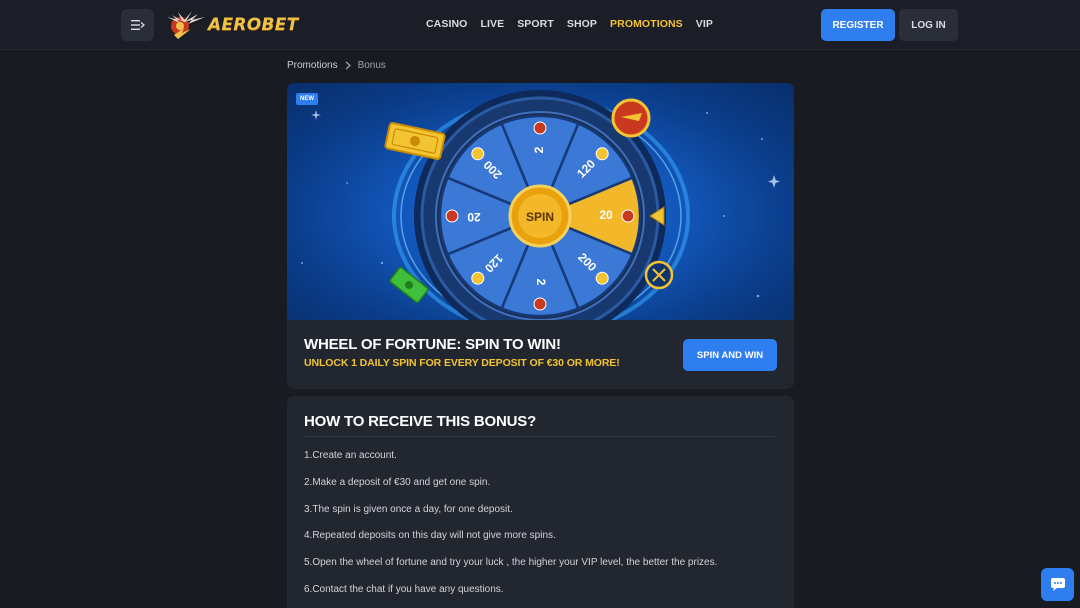 The height and width of the screenshot is (608, 1080). I want to click on step-item: 1.Create an account., so click(350, 455).